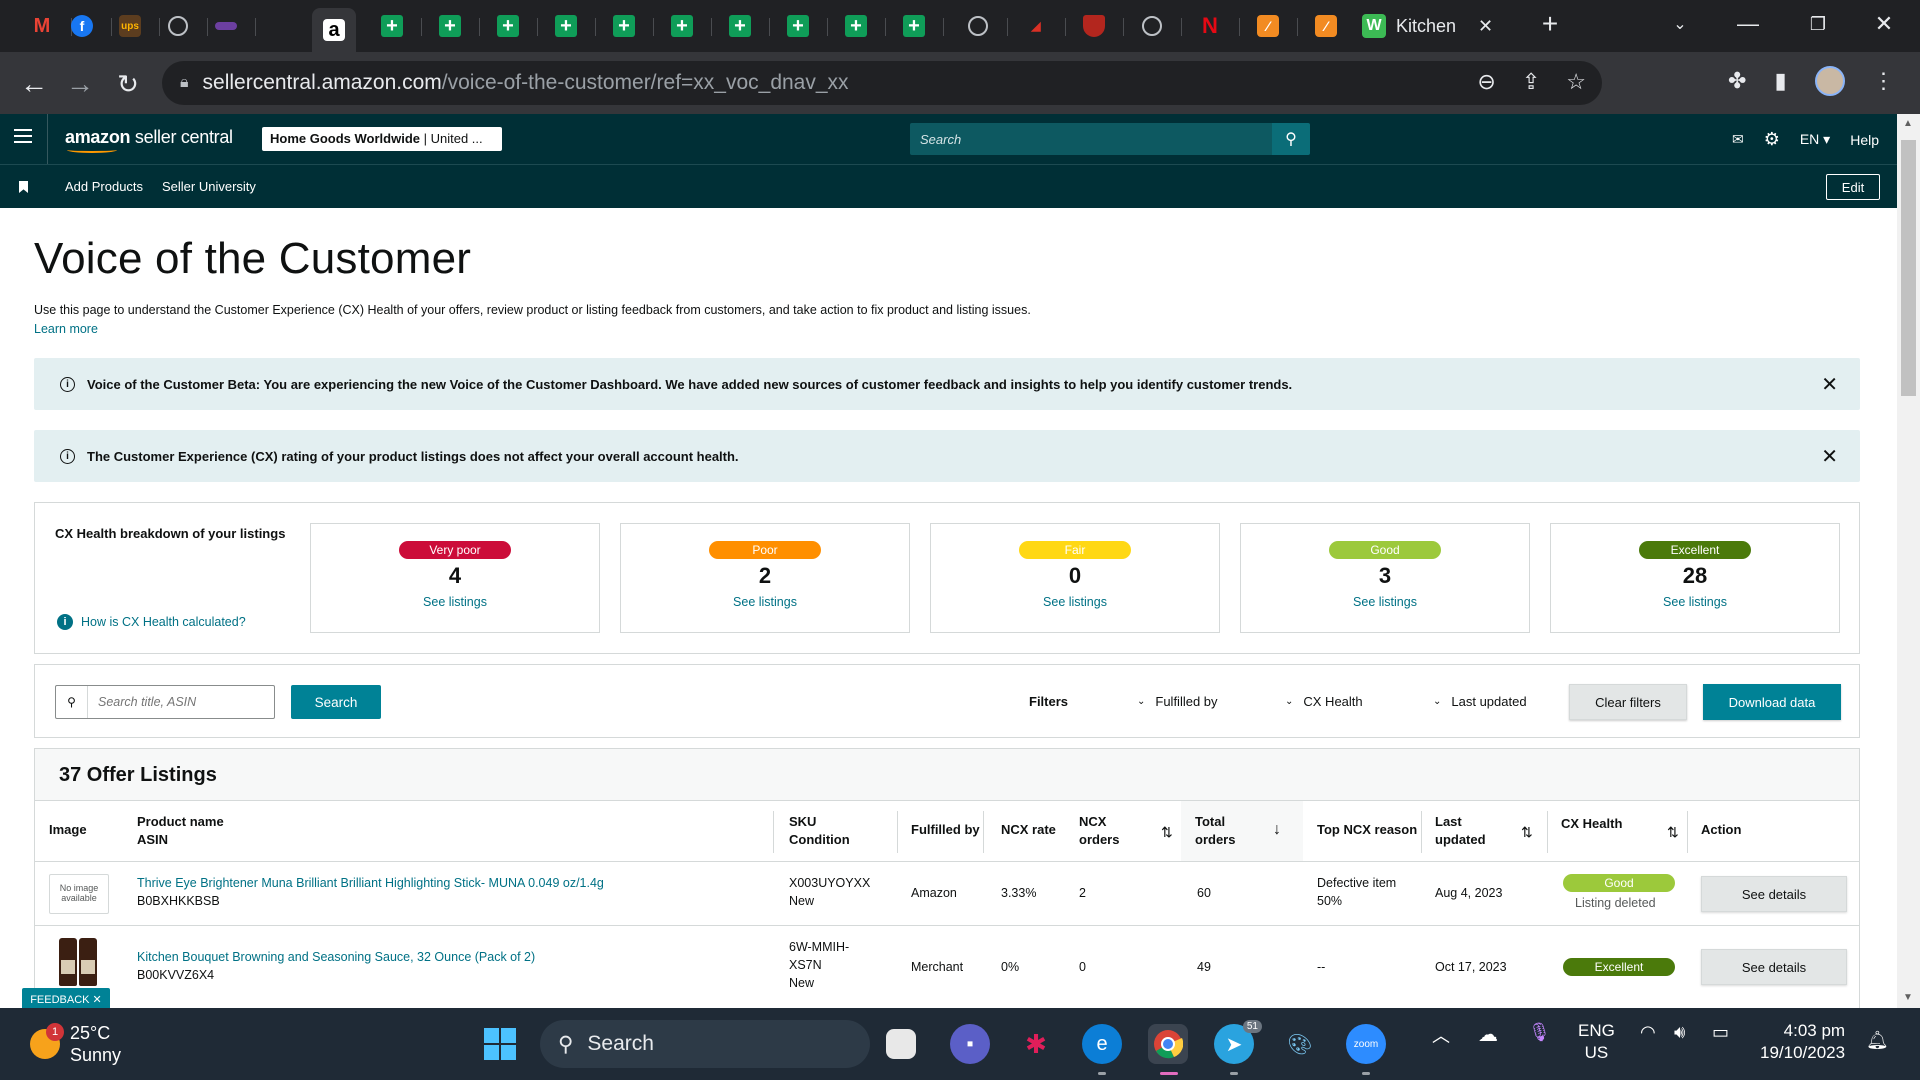  I want to click on nav-seller-university: Seller University, so click(209, 186).